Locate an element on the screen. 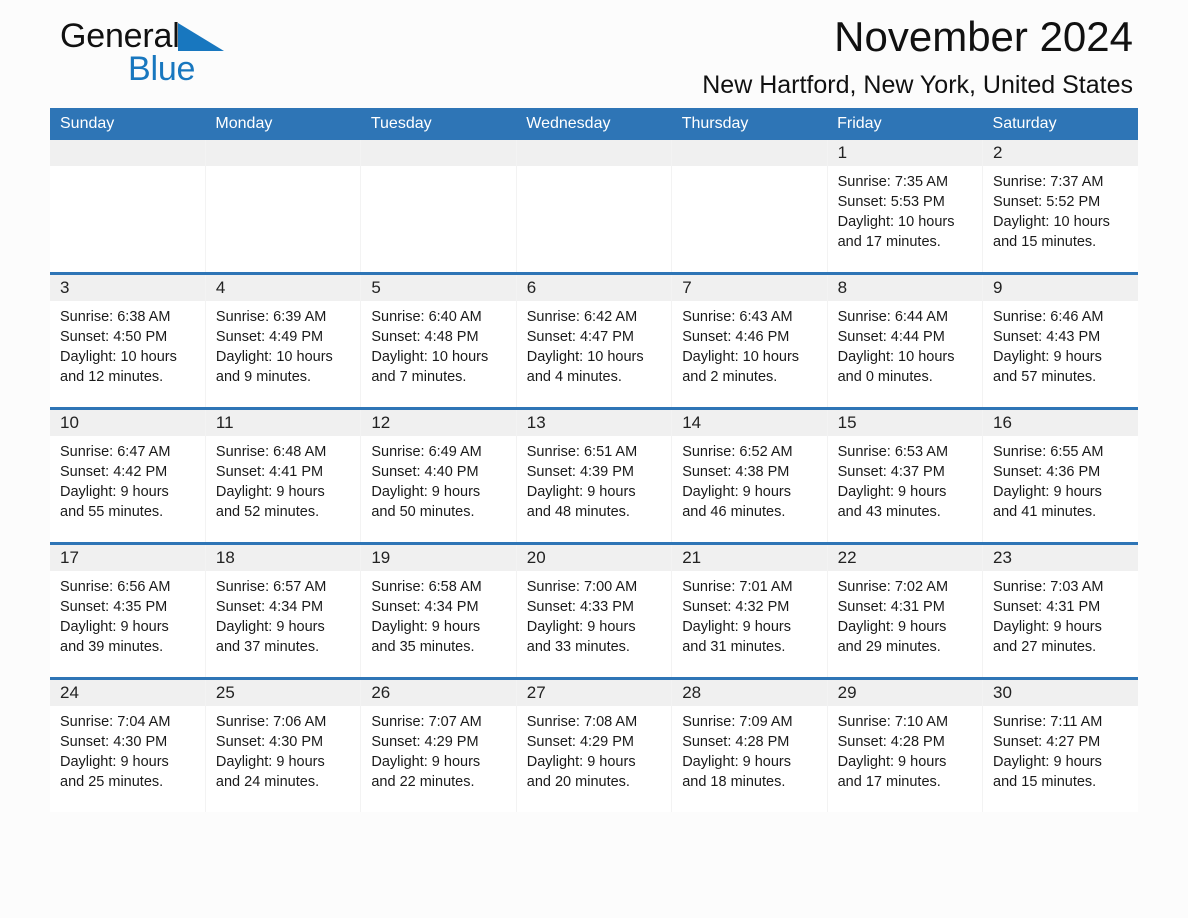 The image size is (1188, 918). daylight-text: Daylight: 10 hours and 12 minutes. is located at coordinates (118, 367).